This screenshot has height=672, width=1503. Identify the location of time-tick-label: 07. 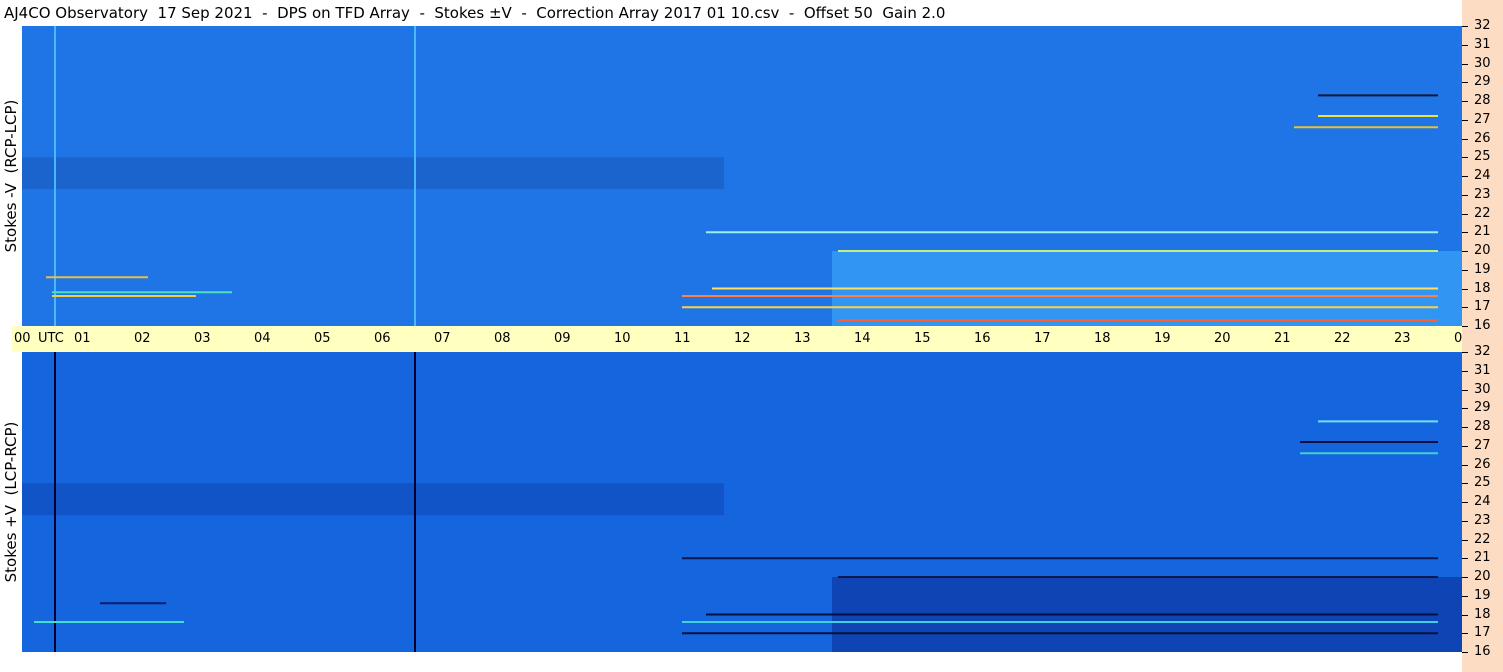
(442, 338).